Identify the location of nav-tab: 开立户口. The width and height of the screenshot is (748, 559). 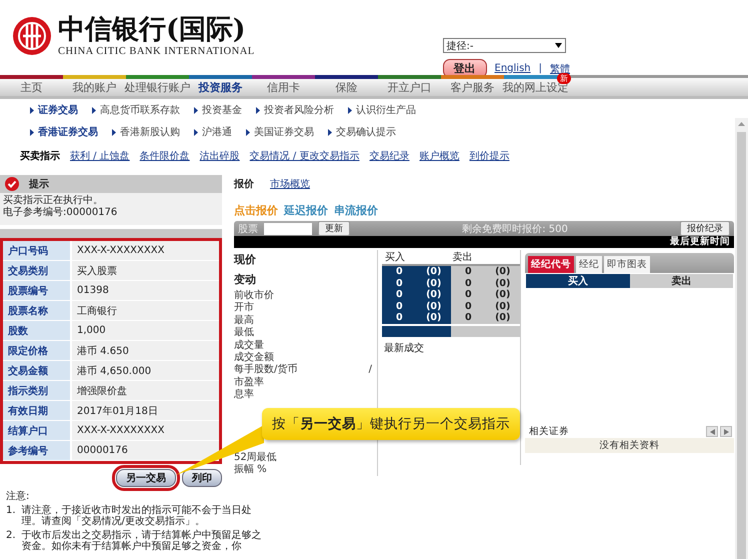
(409, 85).